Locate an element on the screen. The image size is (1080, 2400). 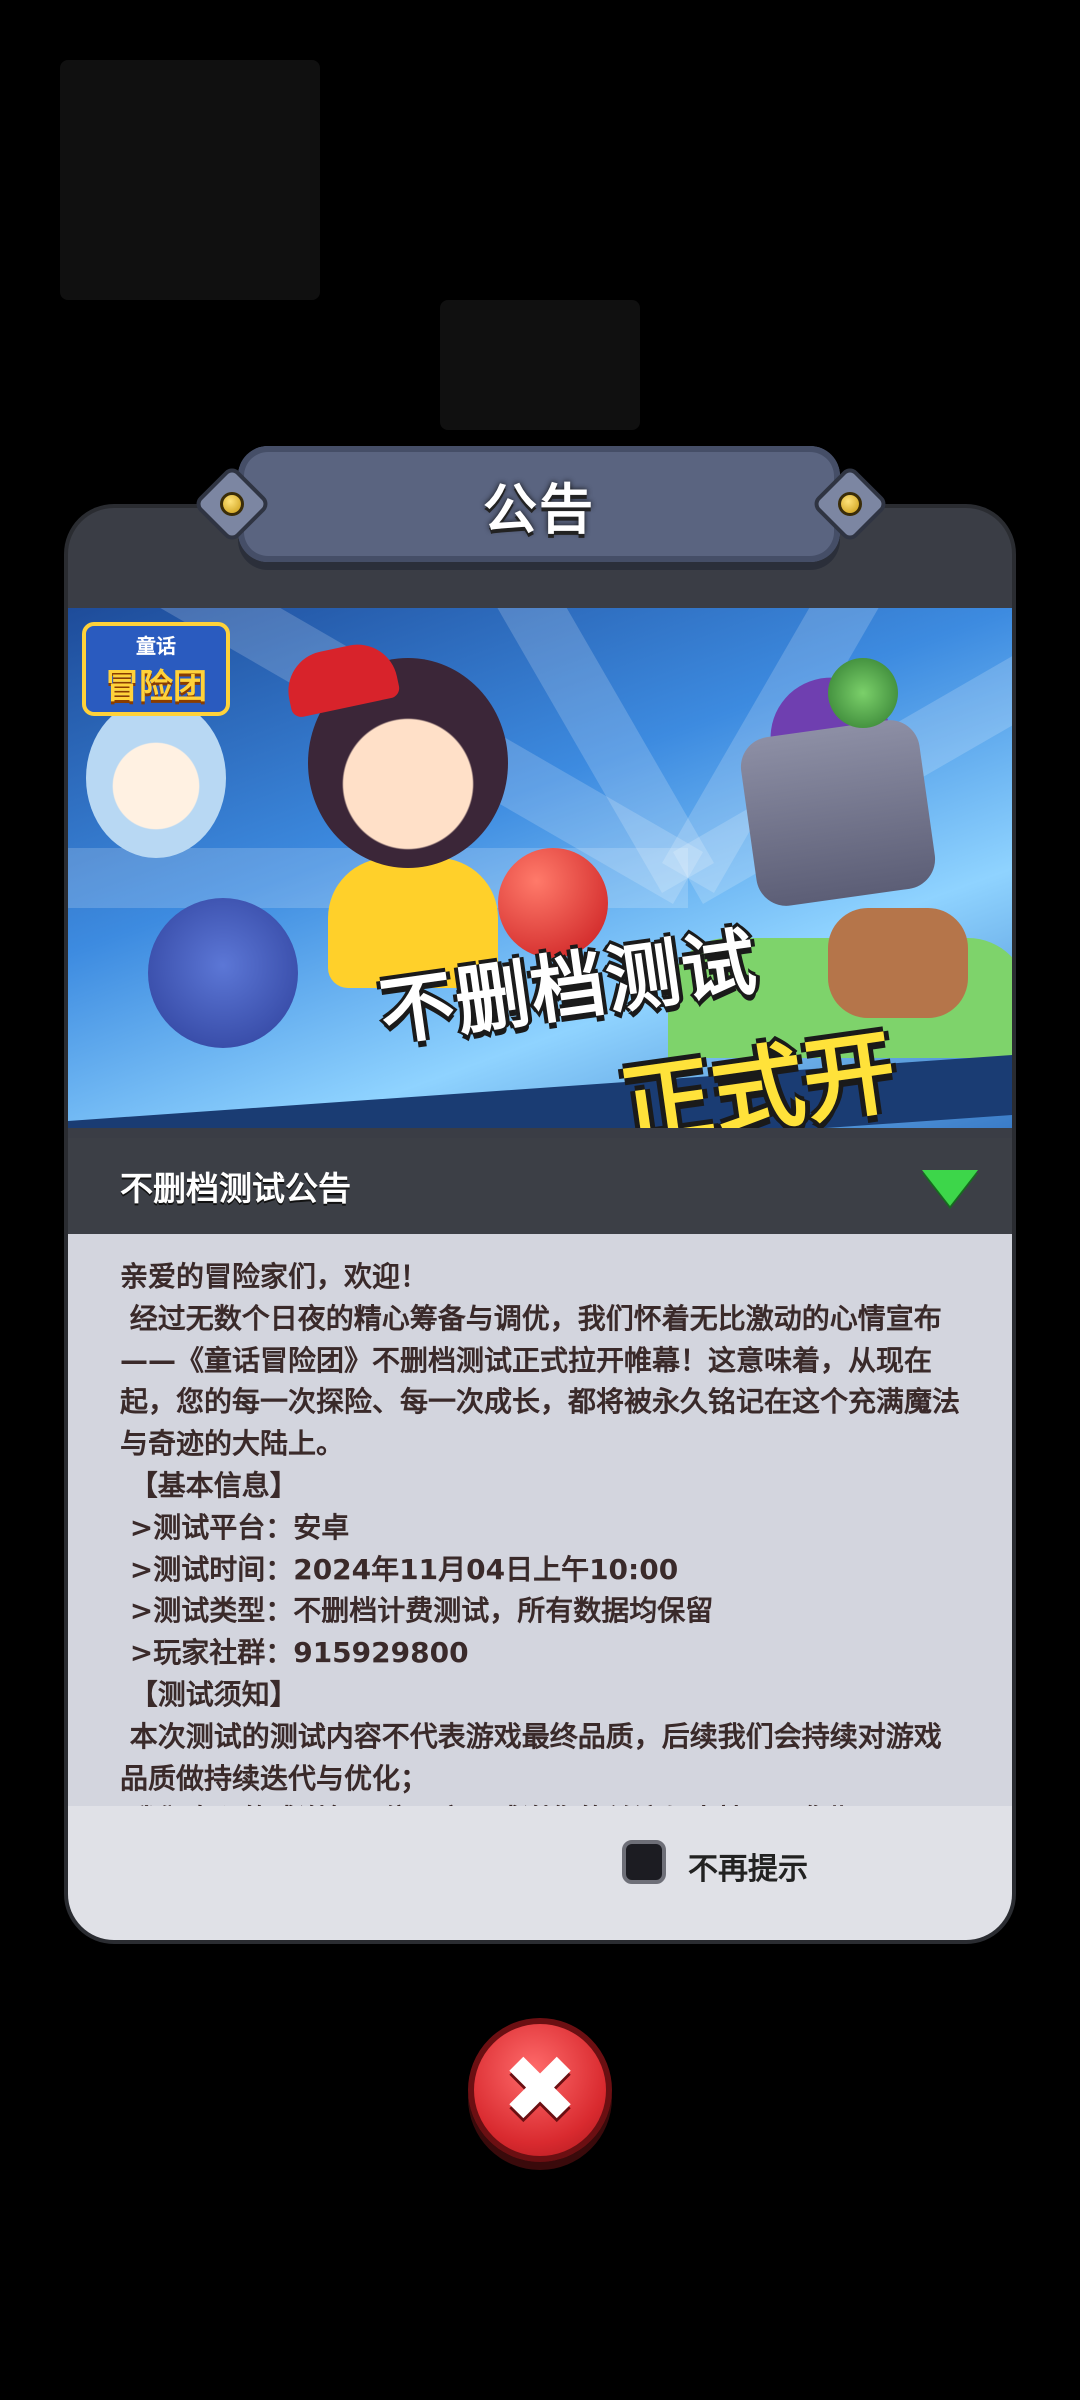
dont-show-again-label: 不再提示 is located at coordinates (748, 1866).